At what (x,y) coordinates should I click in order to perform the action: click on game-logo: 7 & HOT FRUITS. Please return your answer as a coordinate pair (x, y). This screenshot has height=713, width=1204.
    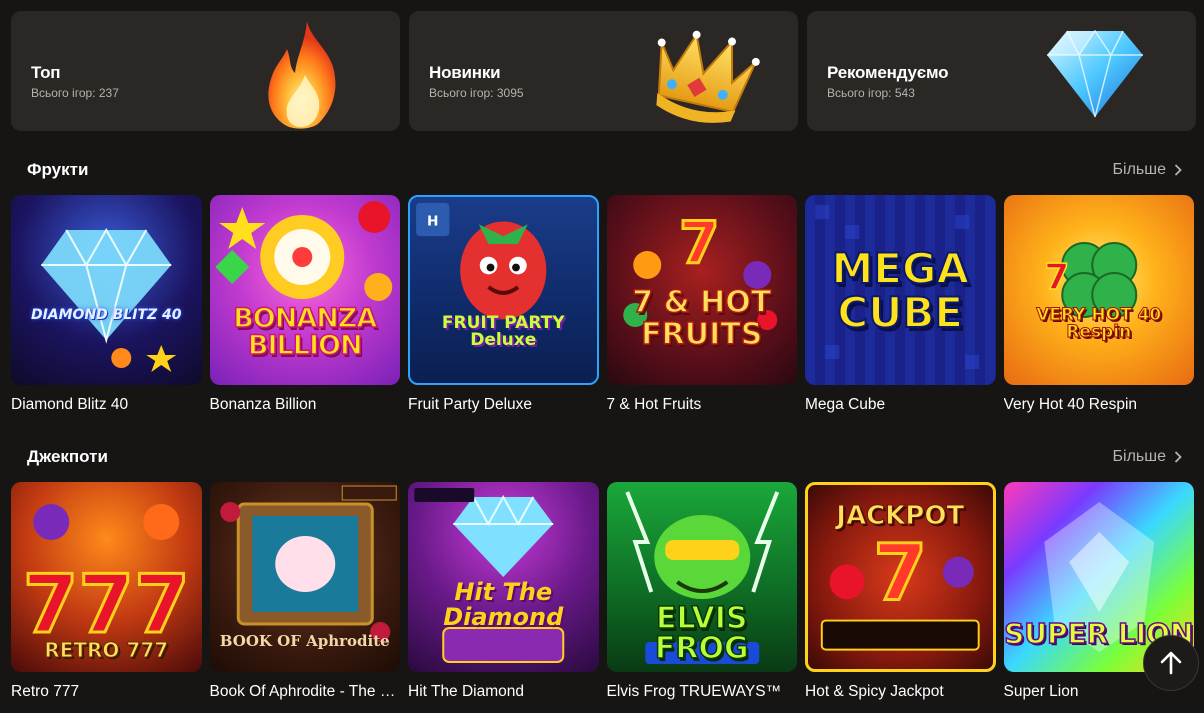
    Looking at the image, I should click on (702, 318).